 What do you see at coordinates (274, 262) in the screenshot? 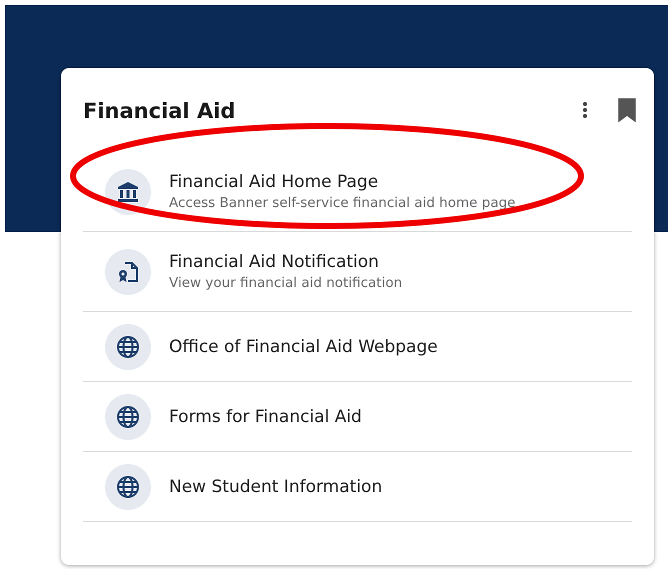
I see `item-title: Financial Aid Notification` at bounding box center [274, 262].